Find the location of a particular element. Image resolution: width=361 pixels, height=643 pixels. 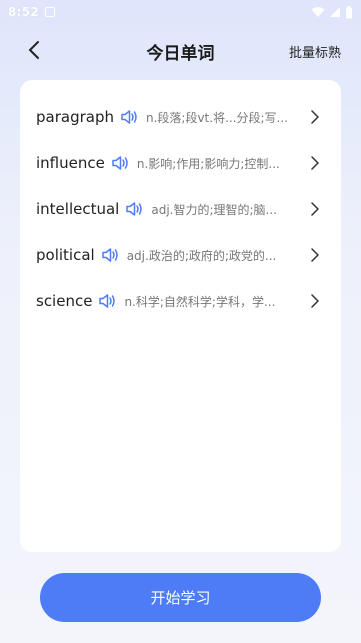

status-time: 8:52 is located at coordinates (24, 12).